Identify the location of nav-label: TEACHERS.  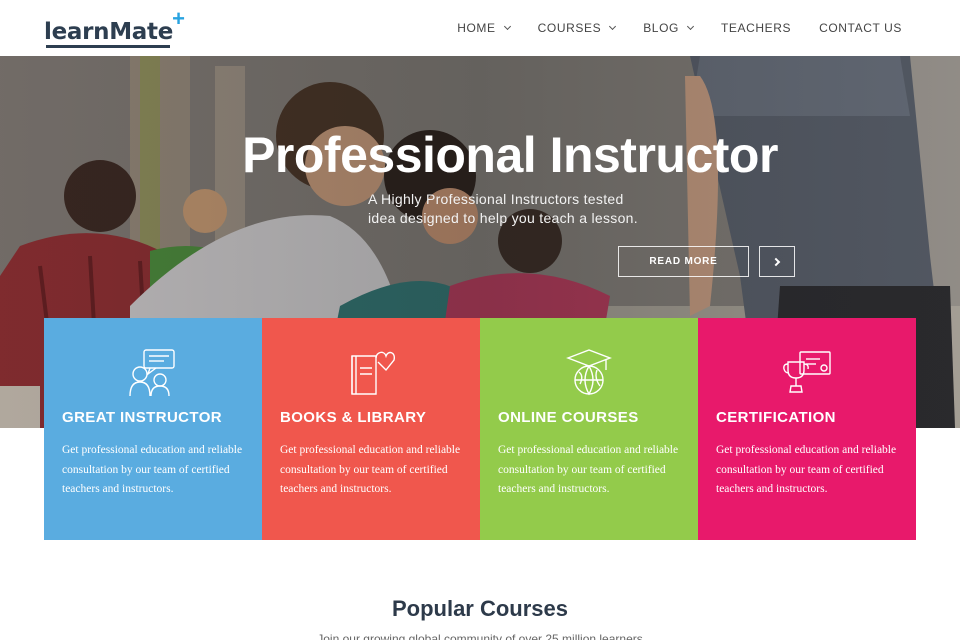
(756, 28).